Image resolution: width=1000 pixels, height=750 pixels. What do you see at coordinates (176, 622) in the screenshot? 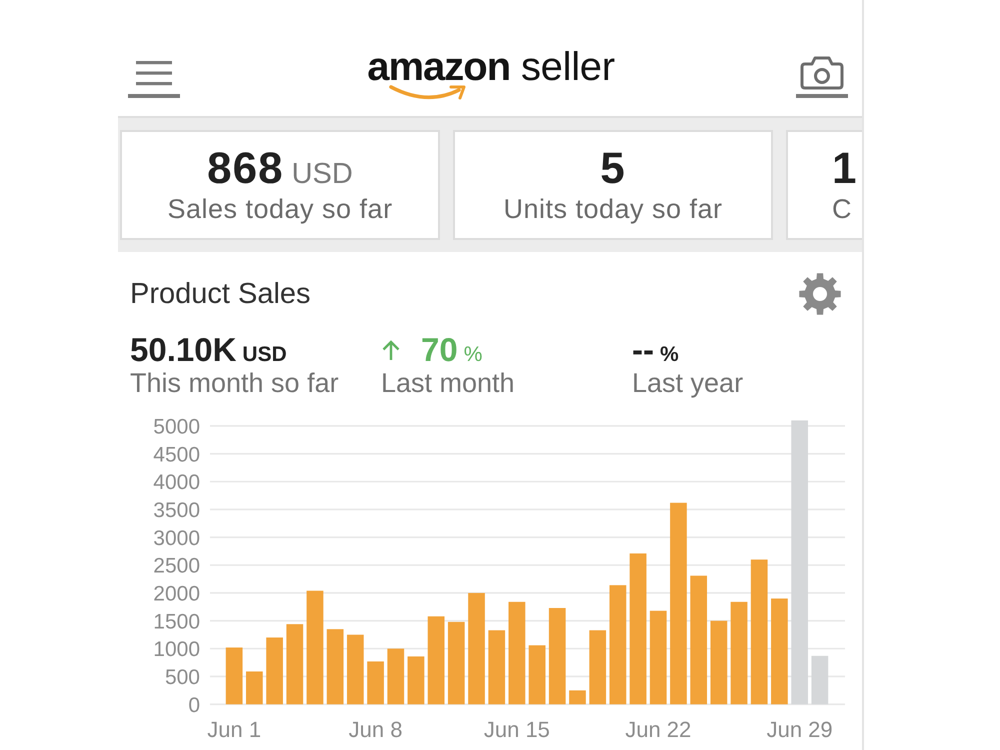
I see `y-axis-label: 1500` at bounding box center [176, 622].